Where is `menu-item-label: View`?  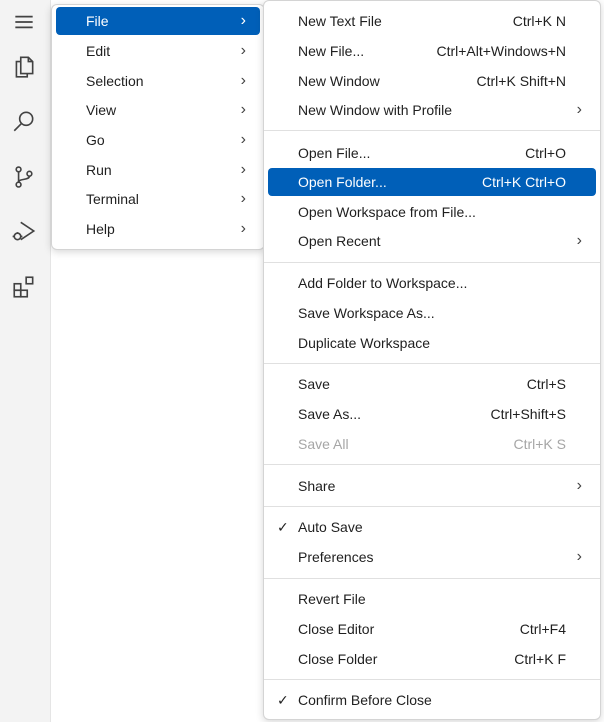 menu-item-label: View is located at coordinates (101, 110).